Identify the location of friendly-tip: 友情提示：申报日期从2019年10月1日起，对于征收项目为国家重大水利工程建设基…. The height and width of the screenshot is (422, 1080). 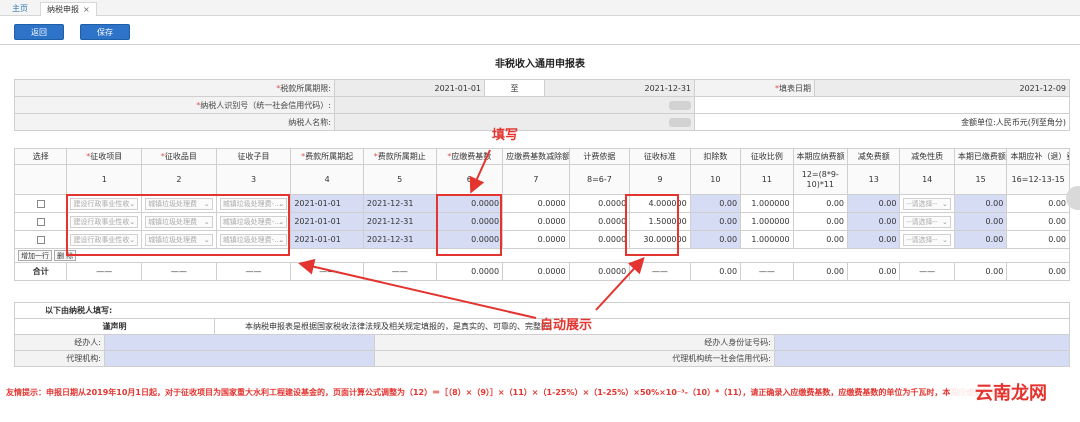
(518, 392).